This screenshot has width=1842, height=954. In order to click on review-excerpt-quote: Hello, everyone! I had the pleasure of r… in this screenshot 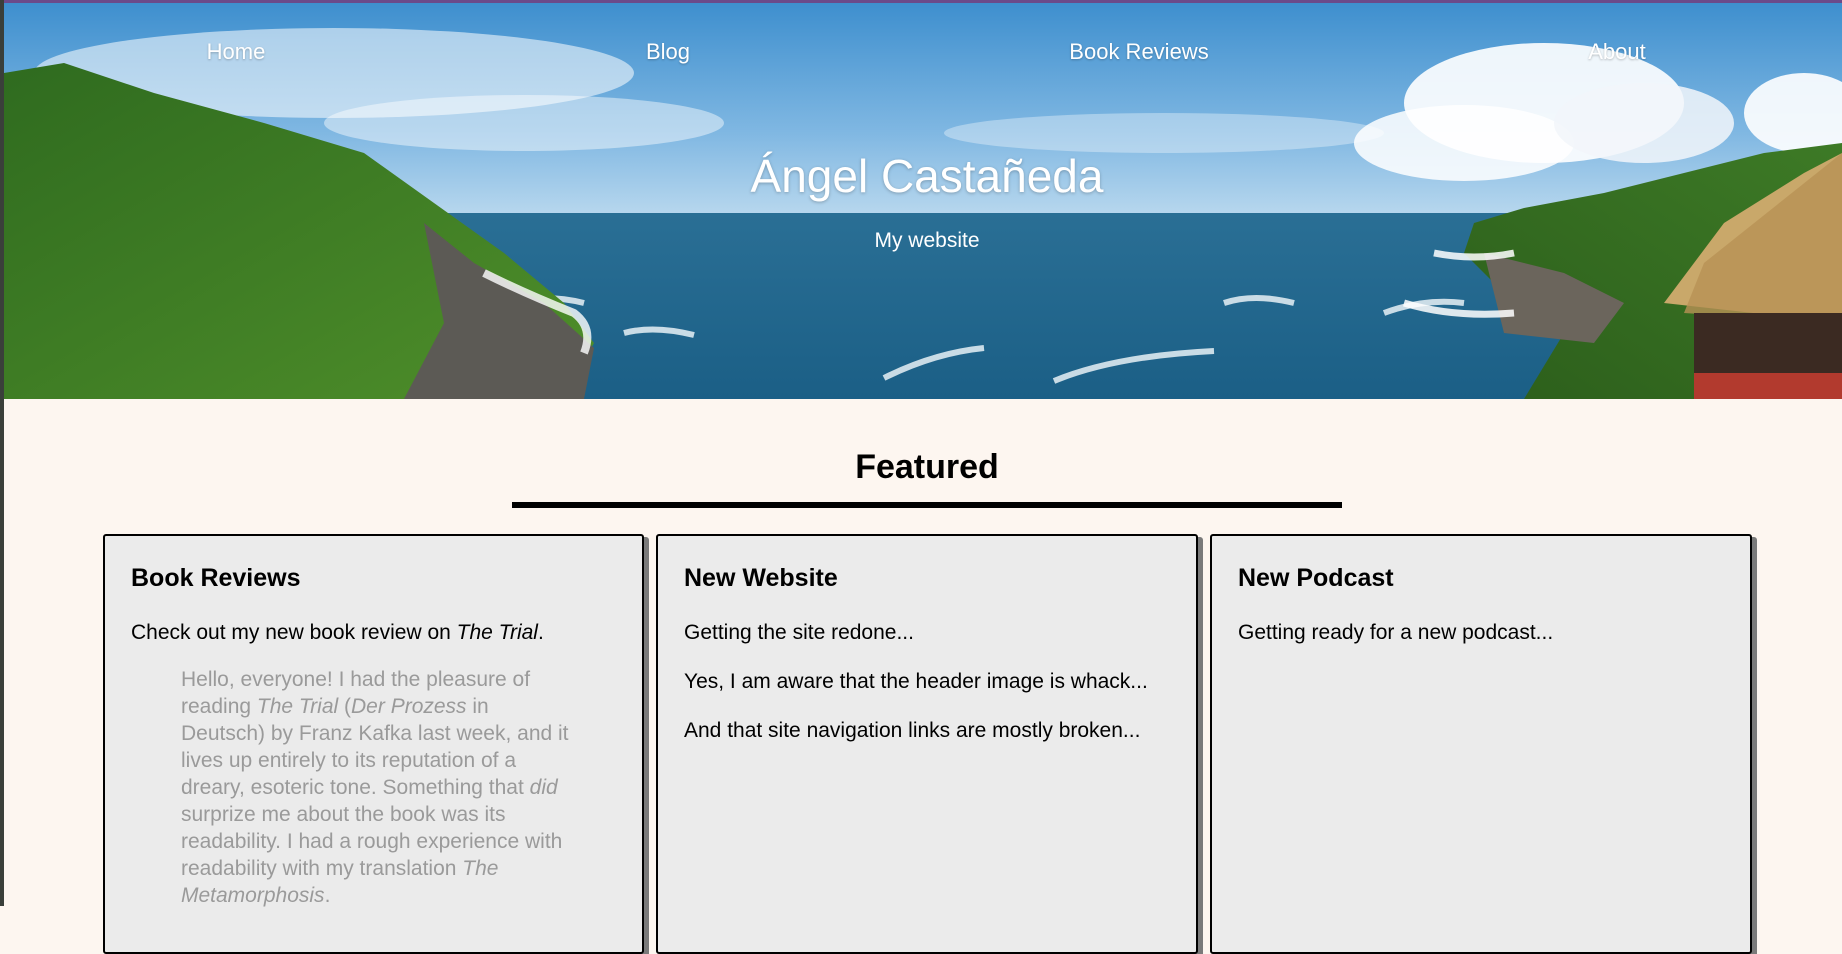, I will do `click(375, 787)`.